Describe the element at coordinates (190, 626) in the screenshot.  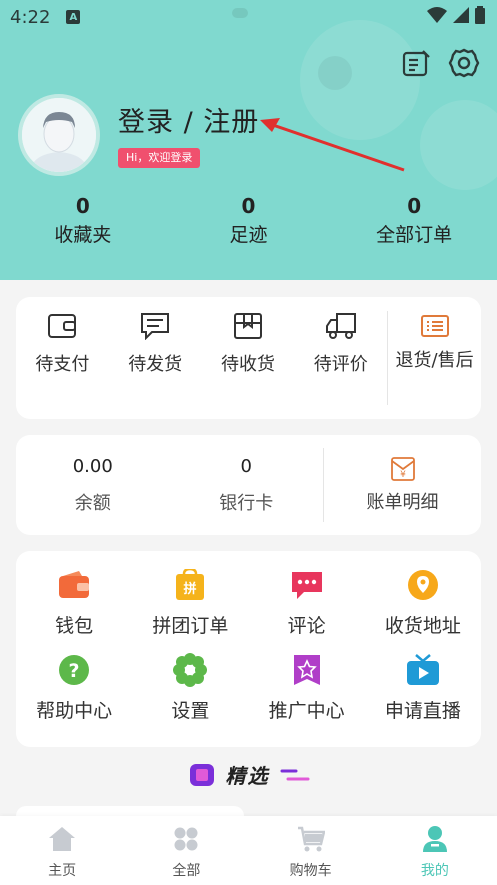
I see `service-group-orders-label: 拼团订单` at that location.